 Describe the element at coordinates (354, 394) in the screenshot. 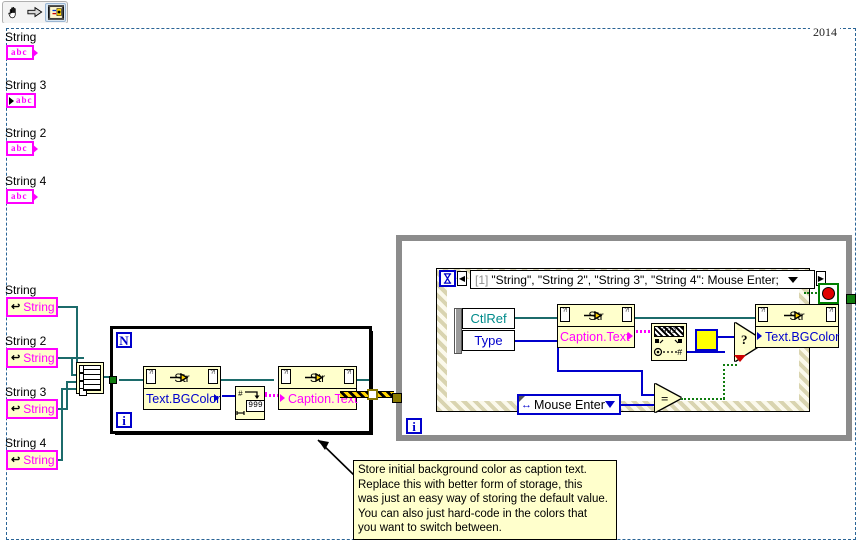

I see `wire-refnum-array-left` at that location.